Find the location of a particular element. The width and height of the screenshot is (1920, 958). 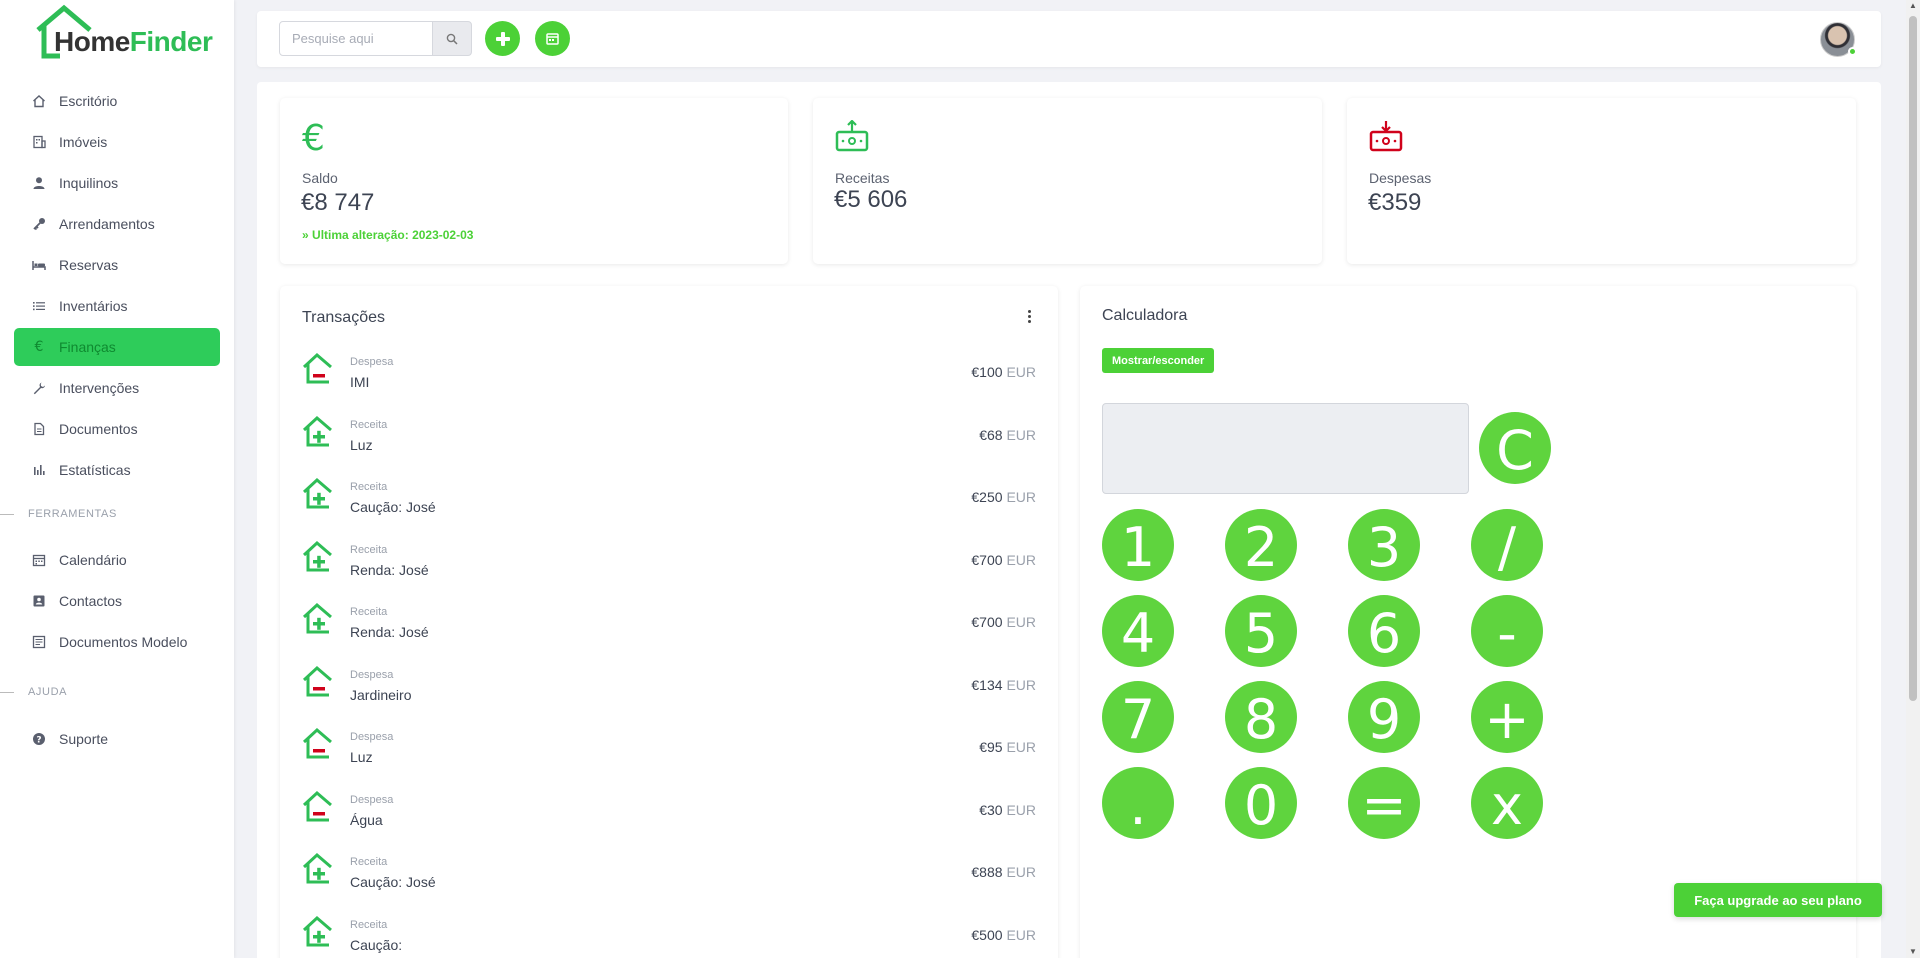

transaction-name: IMI is located at coordinates (360, 382).